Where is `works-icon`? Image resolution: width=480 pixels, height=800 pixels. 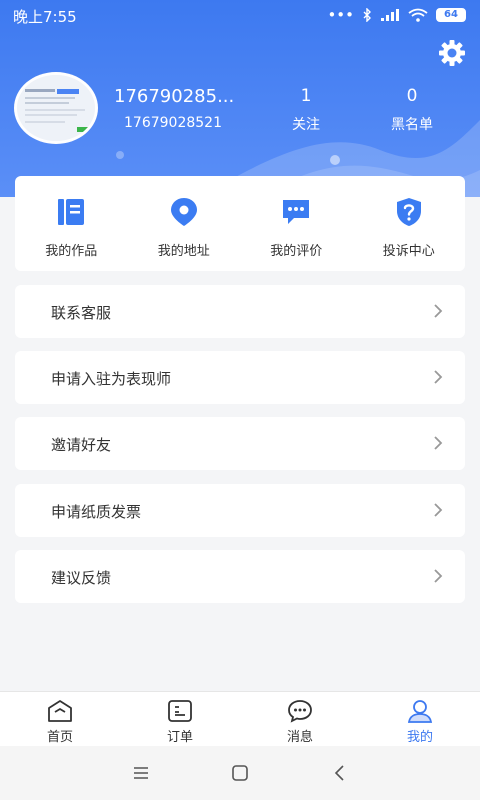
works-icon is located at coordinates (71, 212).